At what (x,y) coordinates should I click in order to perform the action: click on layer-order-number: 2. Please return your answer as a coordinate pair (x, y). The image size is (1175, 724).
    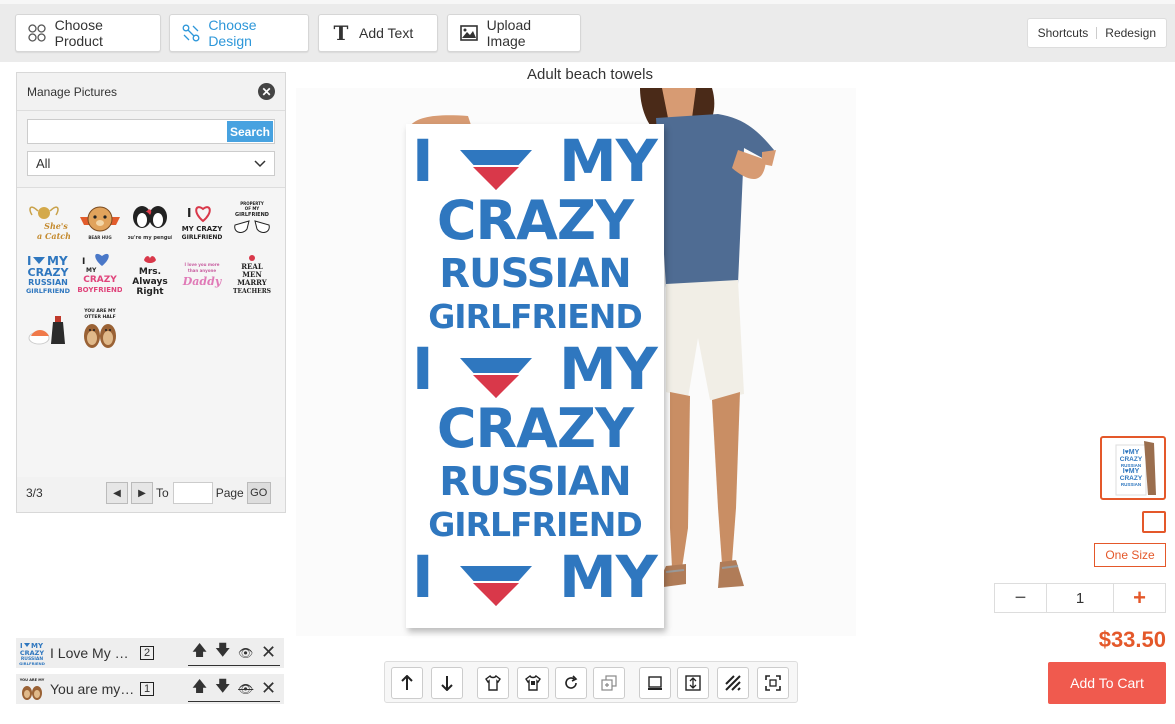
    Looking at the image, I should click on (147, 653).